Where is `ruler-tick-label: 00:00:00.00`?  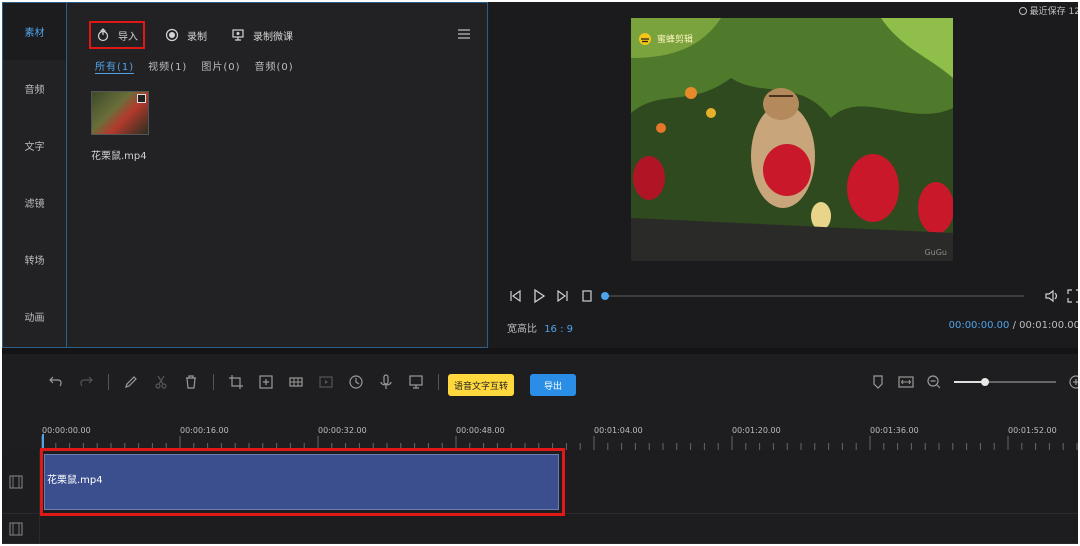
ruler-tick-label: 00:00:00.00 is located at coordinates (66, 430).